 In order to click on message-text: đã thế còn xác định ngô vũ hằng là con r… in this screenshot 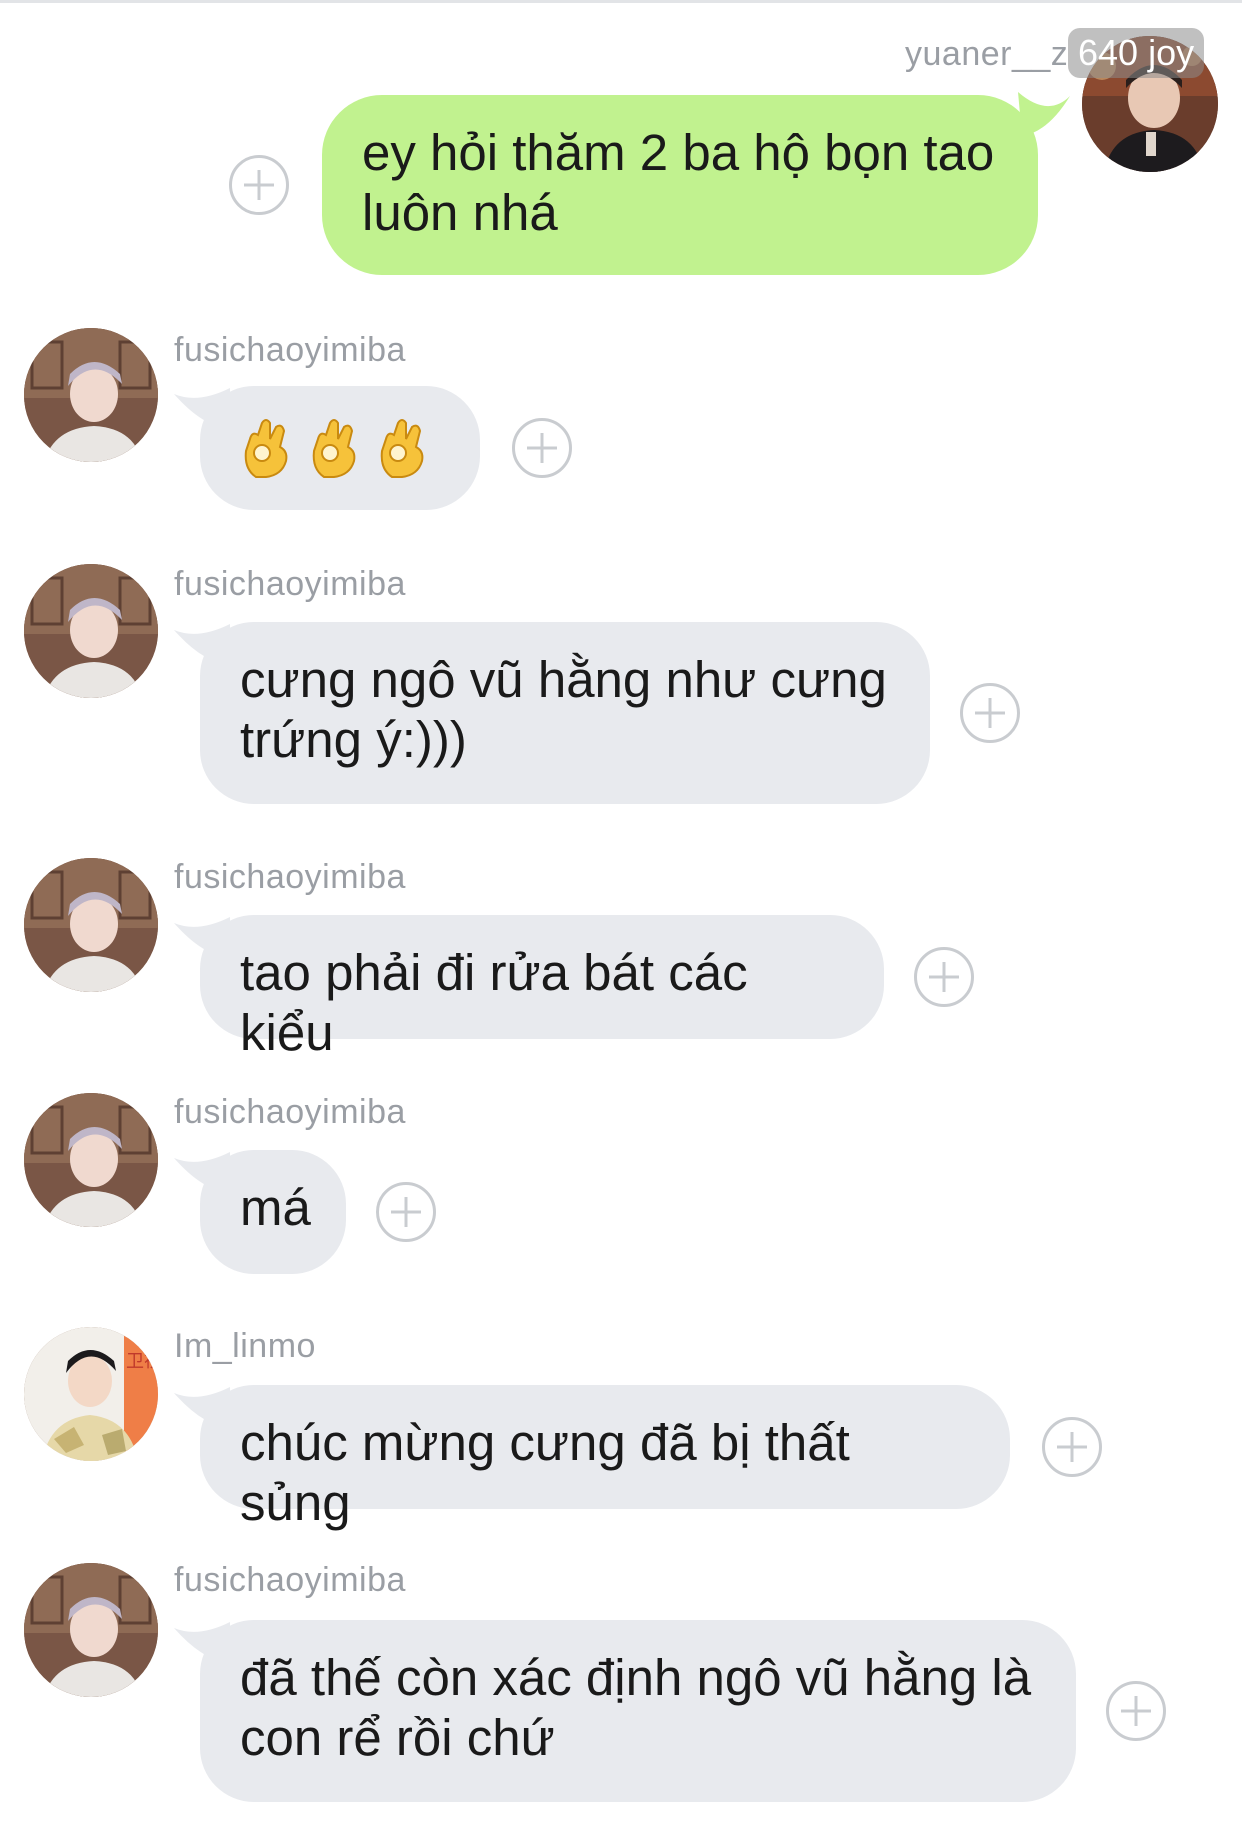, I will do `click(636, 1707)`.